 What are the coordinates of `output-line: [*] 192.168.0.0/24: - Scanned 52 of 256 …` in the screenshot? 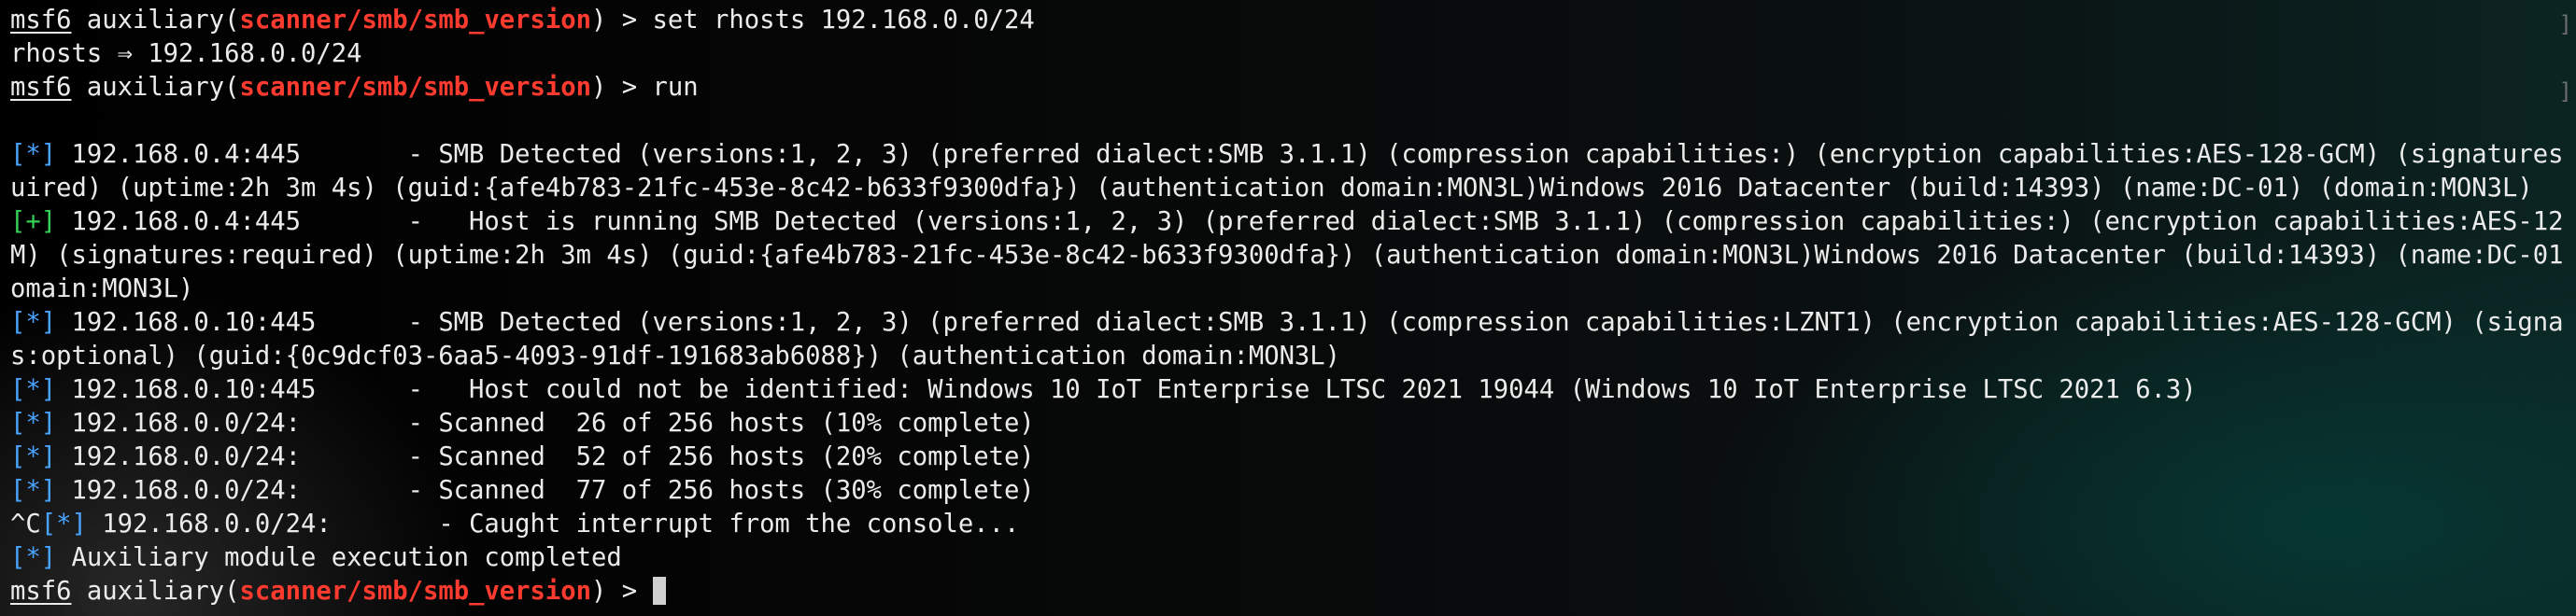 It's located at (1287, 457).